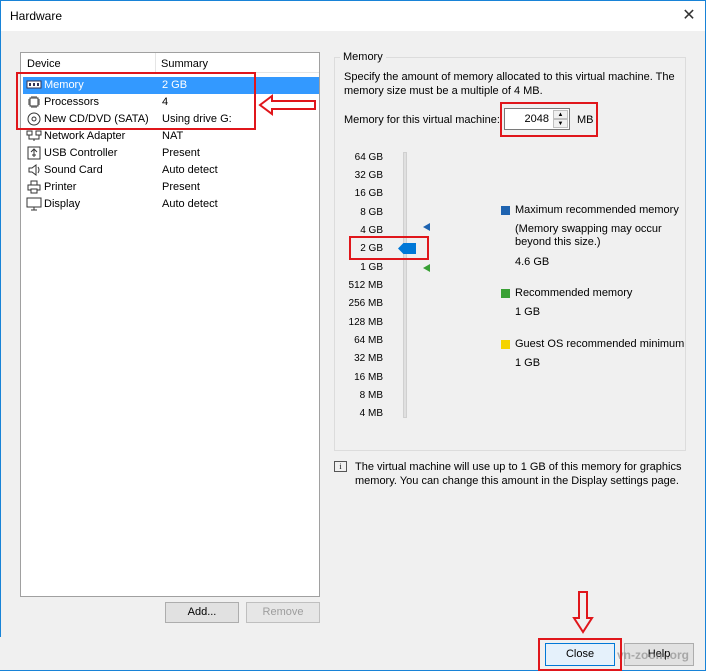  What do you see at coordinates (155, 63) in the screenshot?
I see `column-separator` at bounding box center [155, 63].